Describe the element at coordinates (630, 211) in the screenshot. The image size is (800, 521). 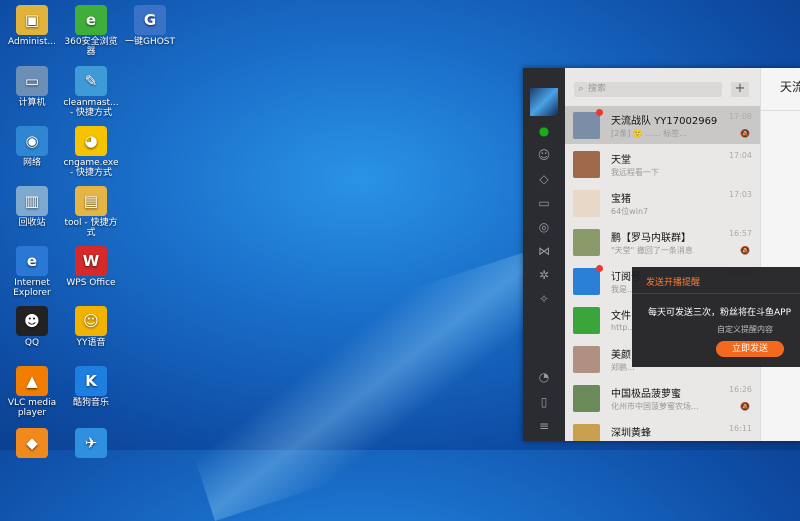
I see `chat-preview: 64位win7` at that location.